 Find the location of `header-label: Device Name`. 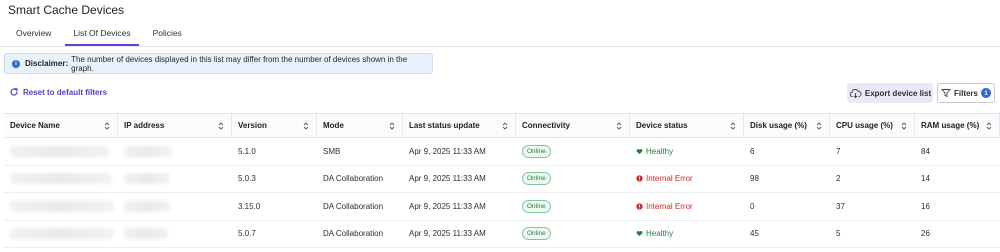

header-label: Device Name is located at coordinates (35, 125).